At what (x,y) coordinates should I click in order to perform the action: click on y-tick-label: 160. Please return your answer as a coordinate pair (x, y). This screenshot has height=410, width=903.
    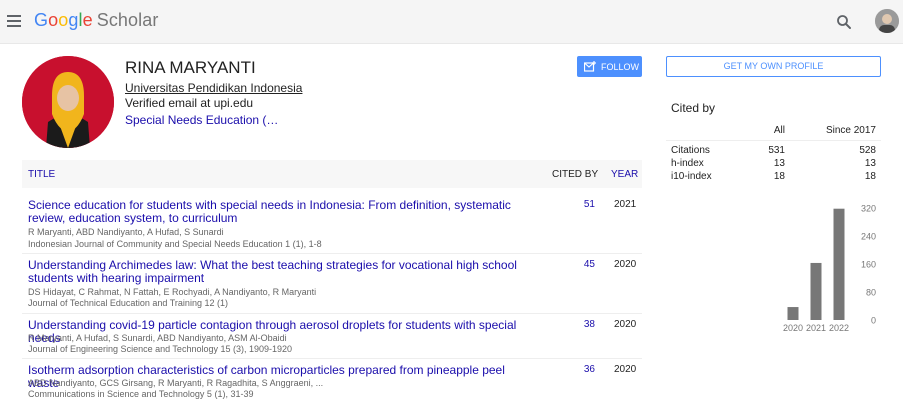
    Looking at the image, I should click on (868, 265).